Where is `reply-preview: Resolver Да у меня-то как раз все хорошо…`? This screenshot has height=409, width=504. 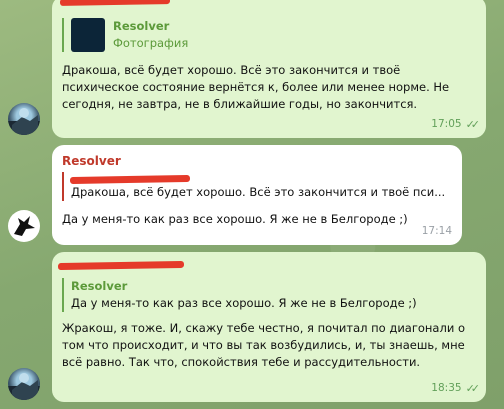 reply-preview: Resolver Да у меня-то как раз все хорошо… is located at coordinates (269, 295).